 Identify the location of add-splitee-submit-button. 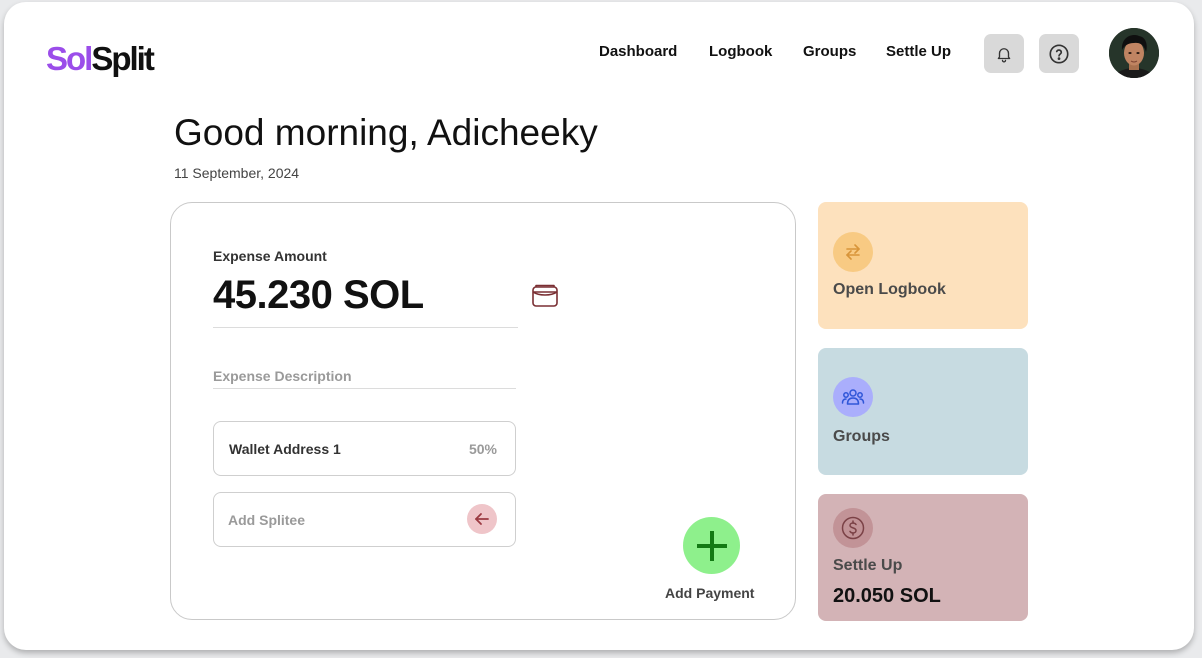
(482, 519).